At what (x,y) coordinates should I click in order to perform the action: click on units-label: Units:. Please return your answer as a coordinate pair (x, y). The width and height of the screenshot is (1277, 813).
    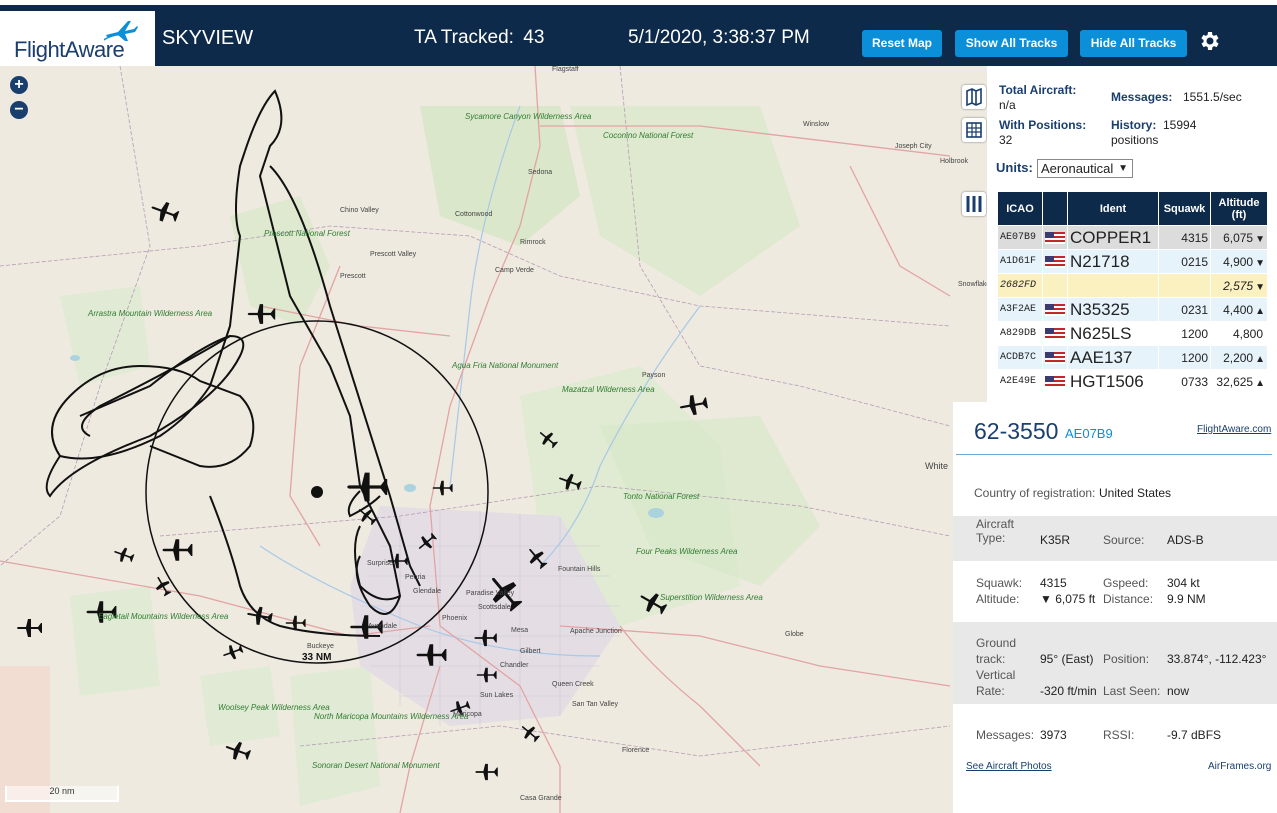
    Looking at the image, I should click on (1014, 167).